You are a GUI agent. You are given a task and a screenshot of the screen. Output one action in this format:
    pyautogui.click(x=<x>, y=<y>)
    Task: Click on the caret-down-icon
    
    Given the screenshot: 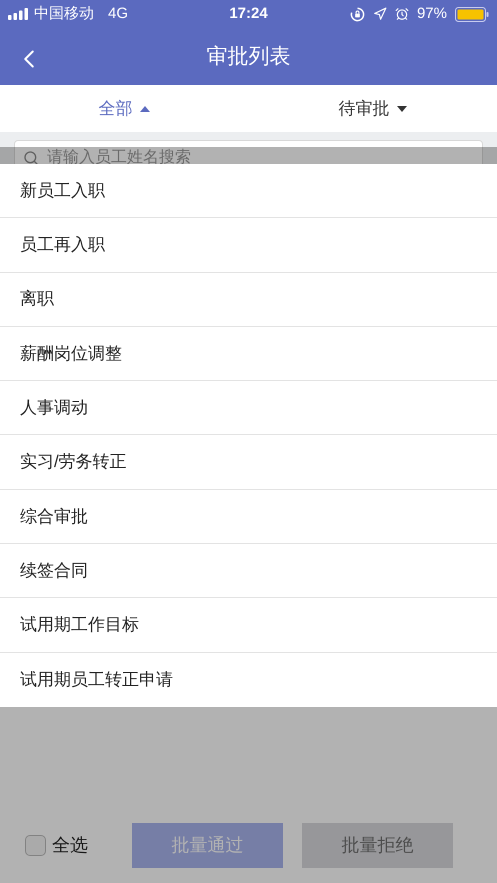 What is the action you would take?
    pyautogui.click(x=402, y=109)
    